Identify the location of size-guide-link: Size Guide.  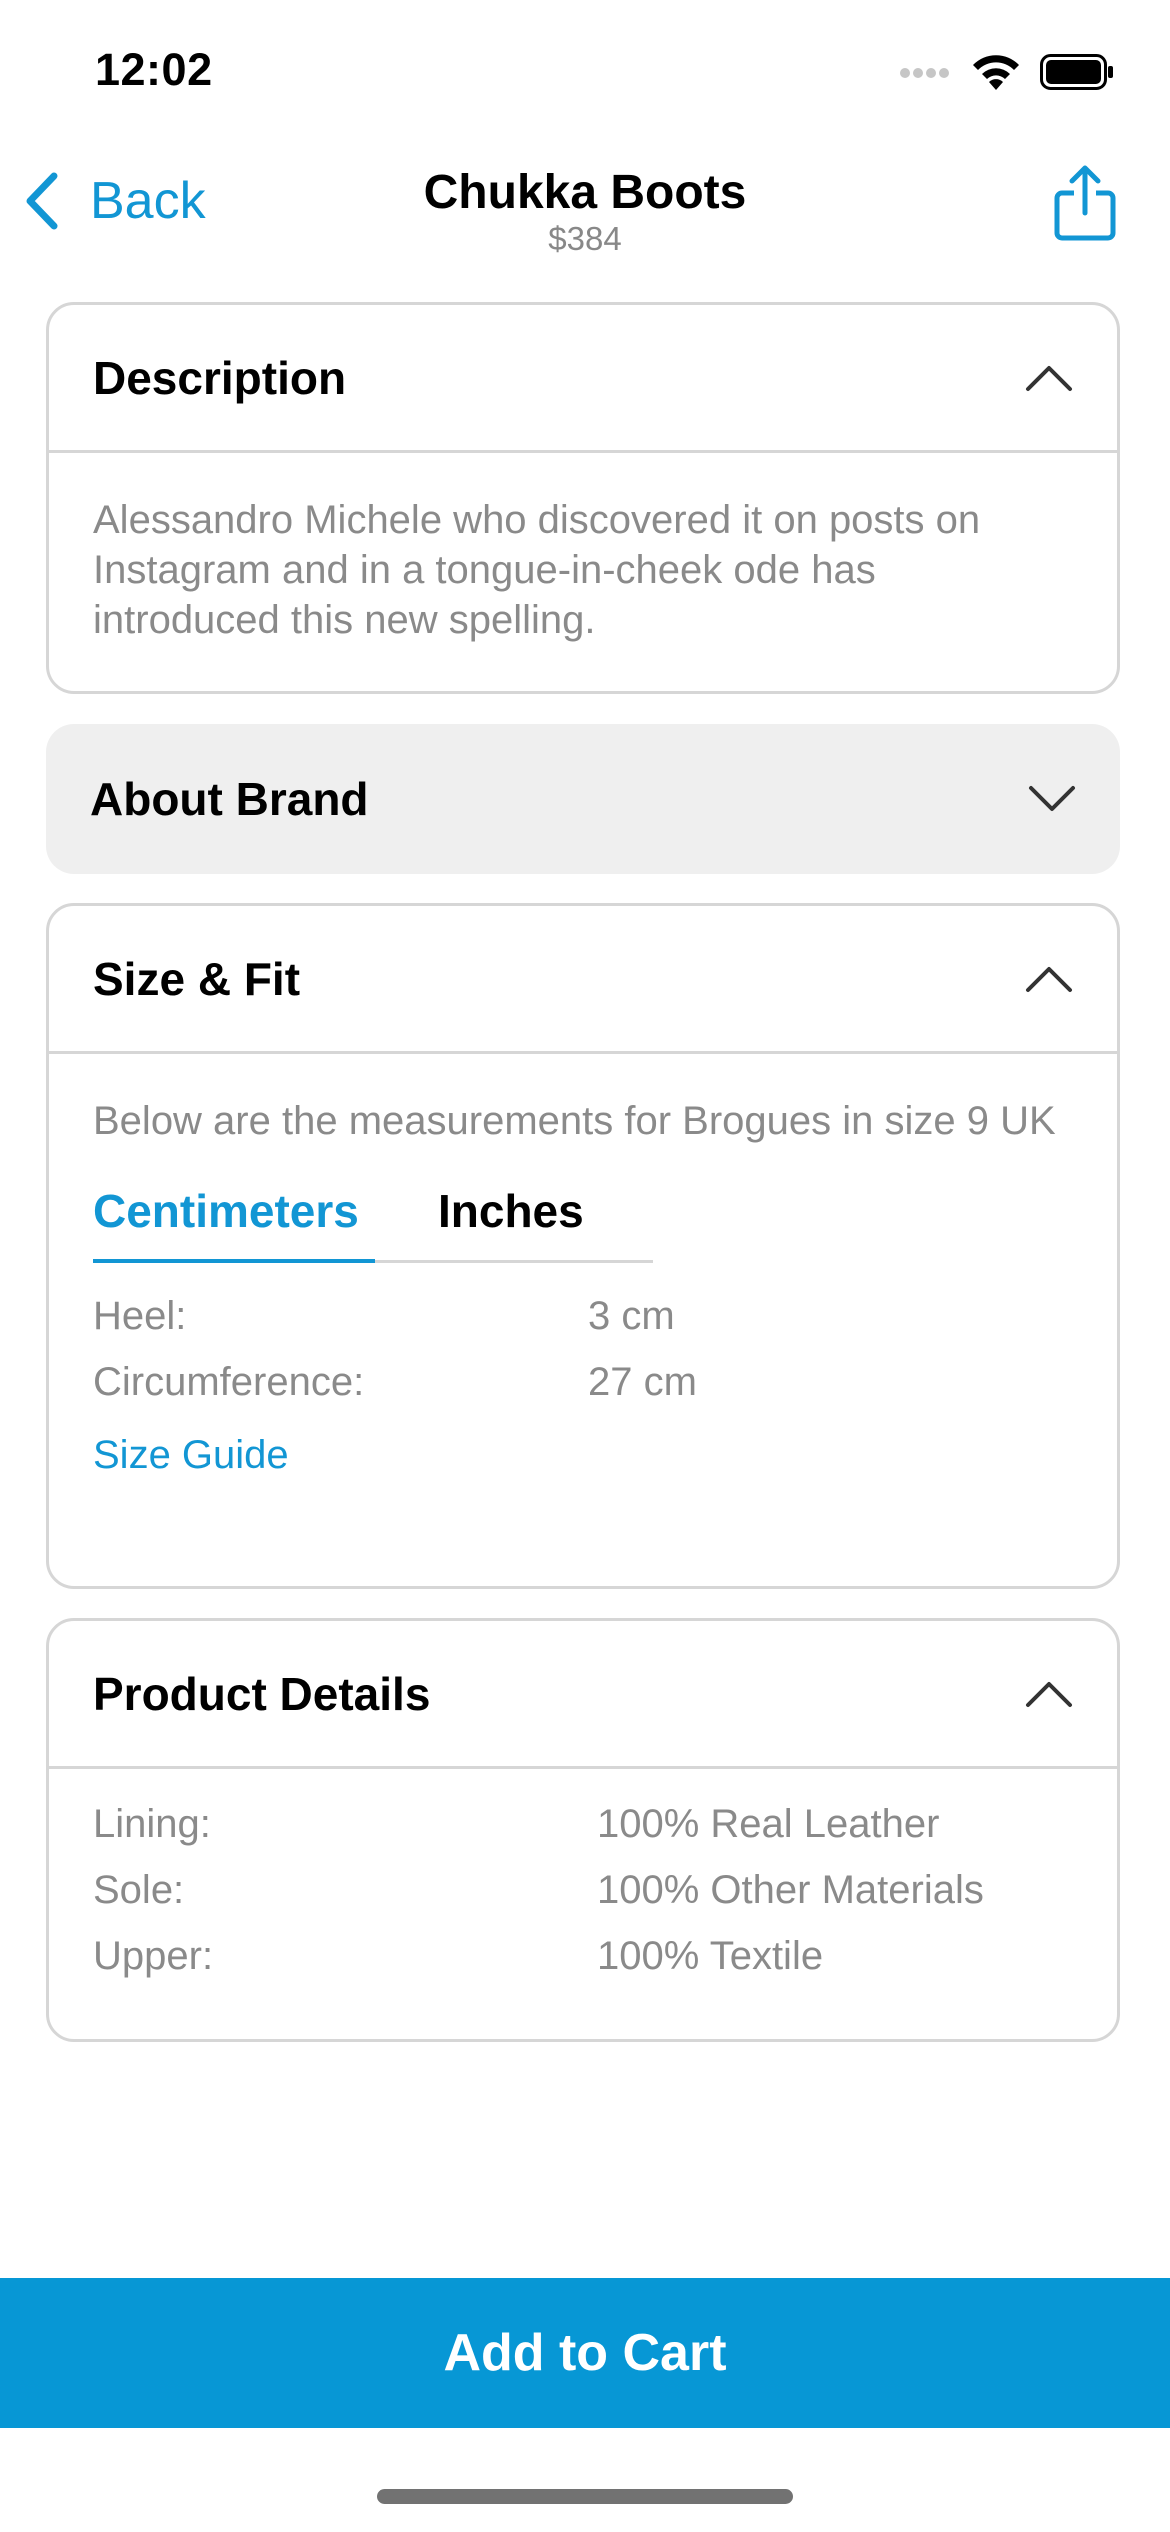
(191, 1455).